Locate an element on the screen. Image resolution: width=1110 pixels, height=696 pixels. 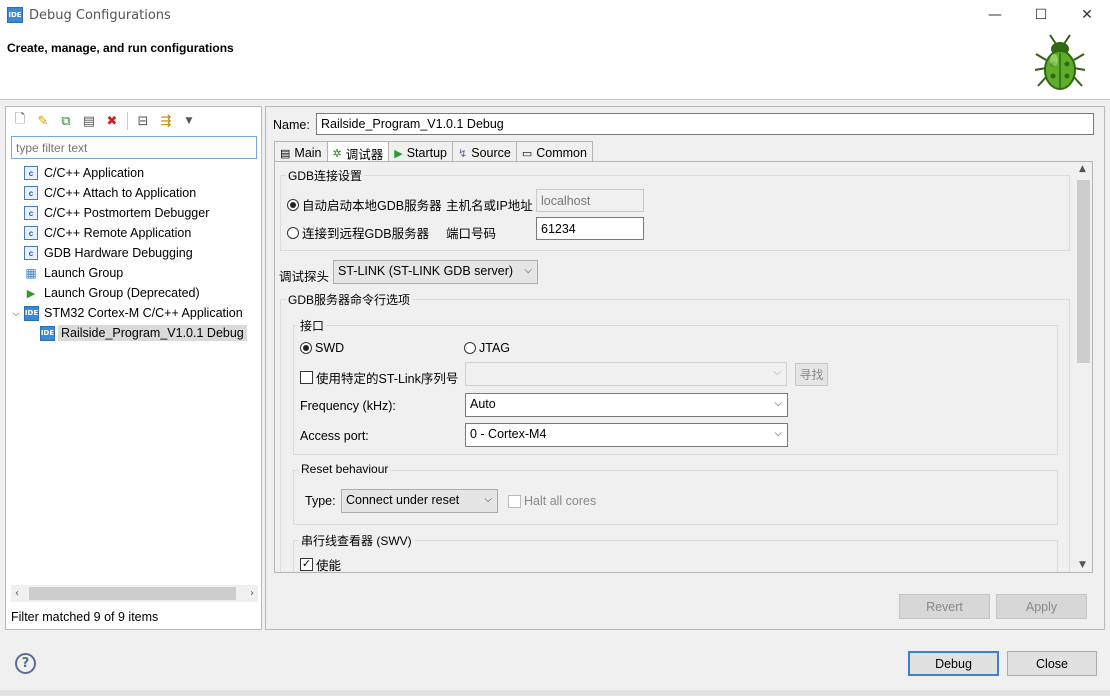
frequency-select: Auto ⌵ is located at coordinates (626, 405).